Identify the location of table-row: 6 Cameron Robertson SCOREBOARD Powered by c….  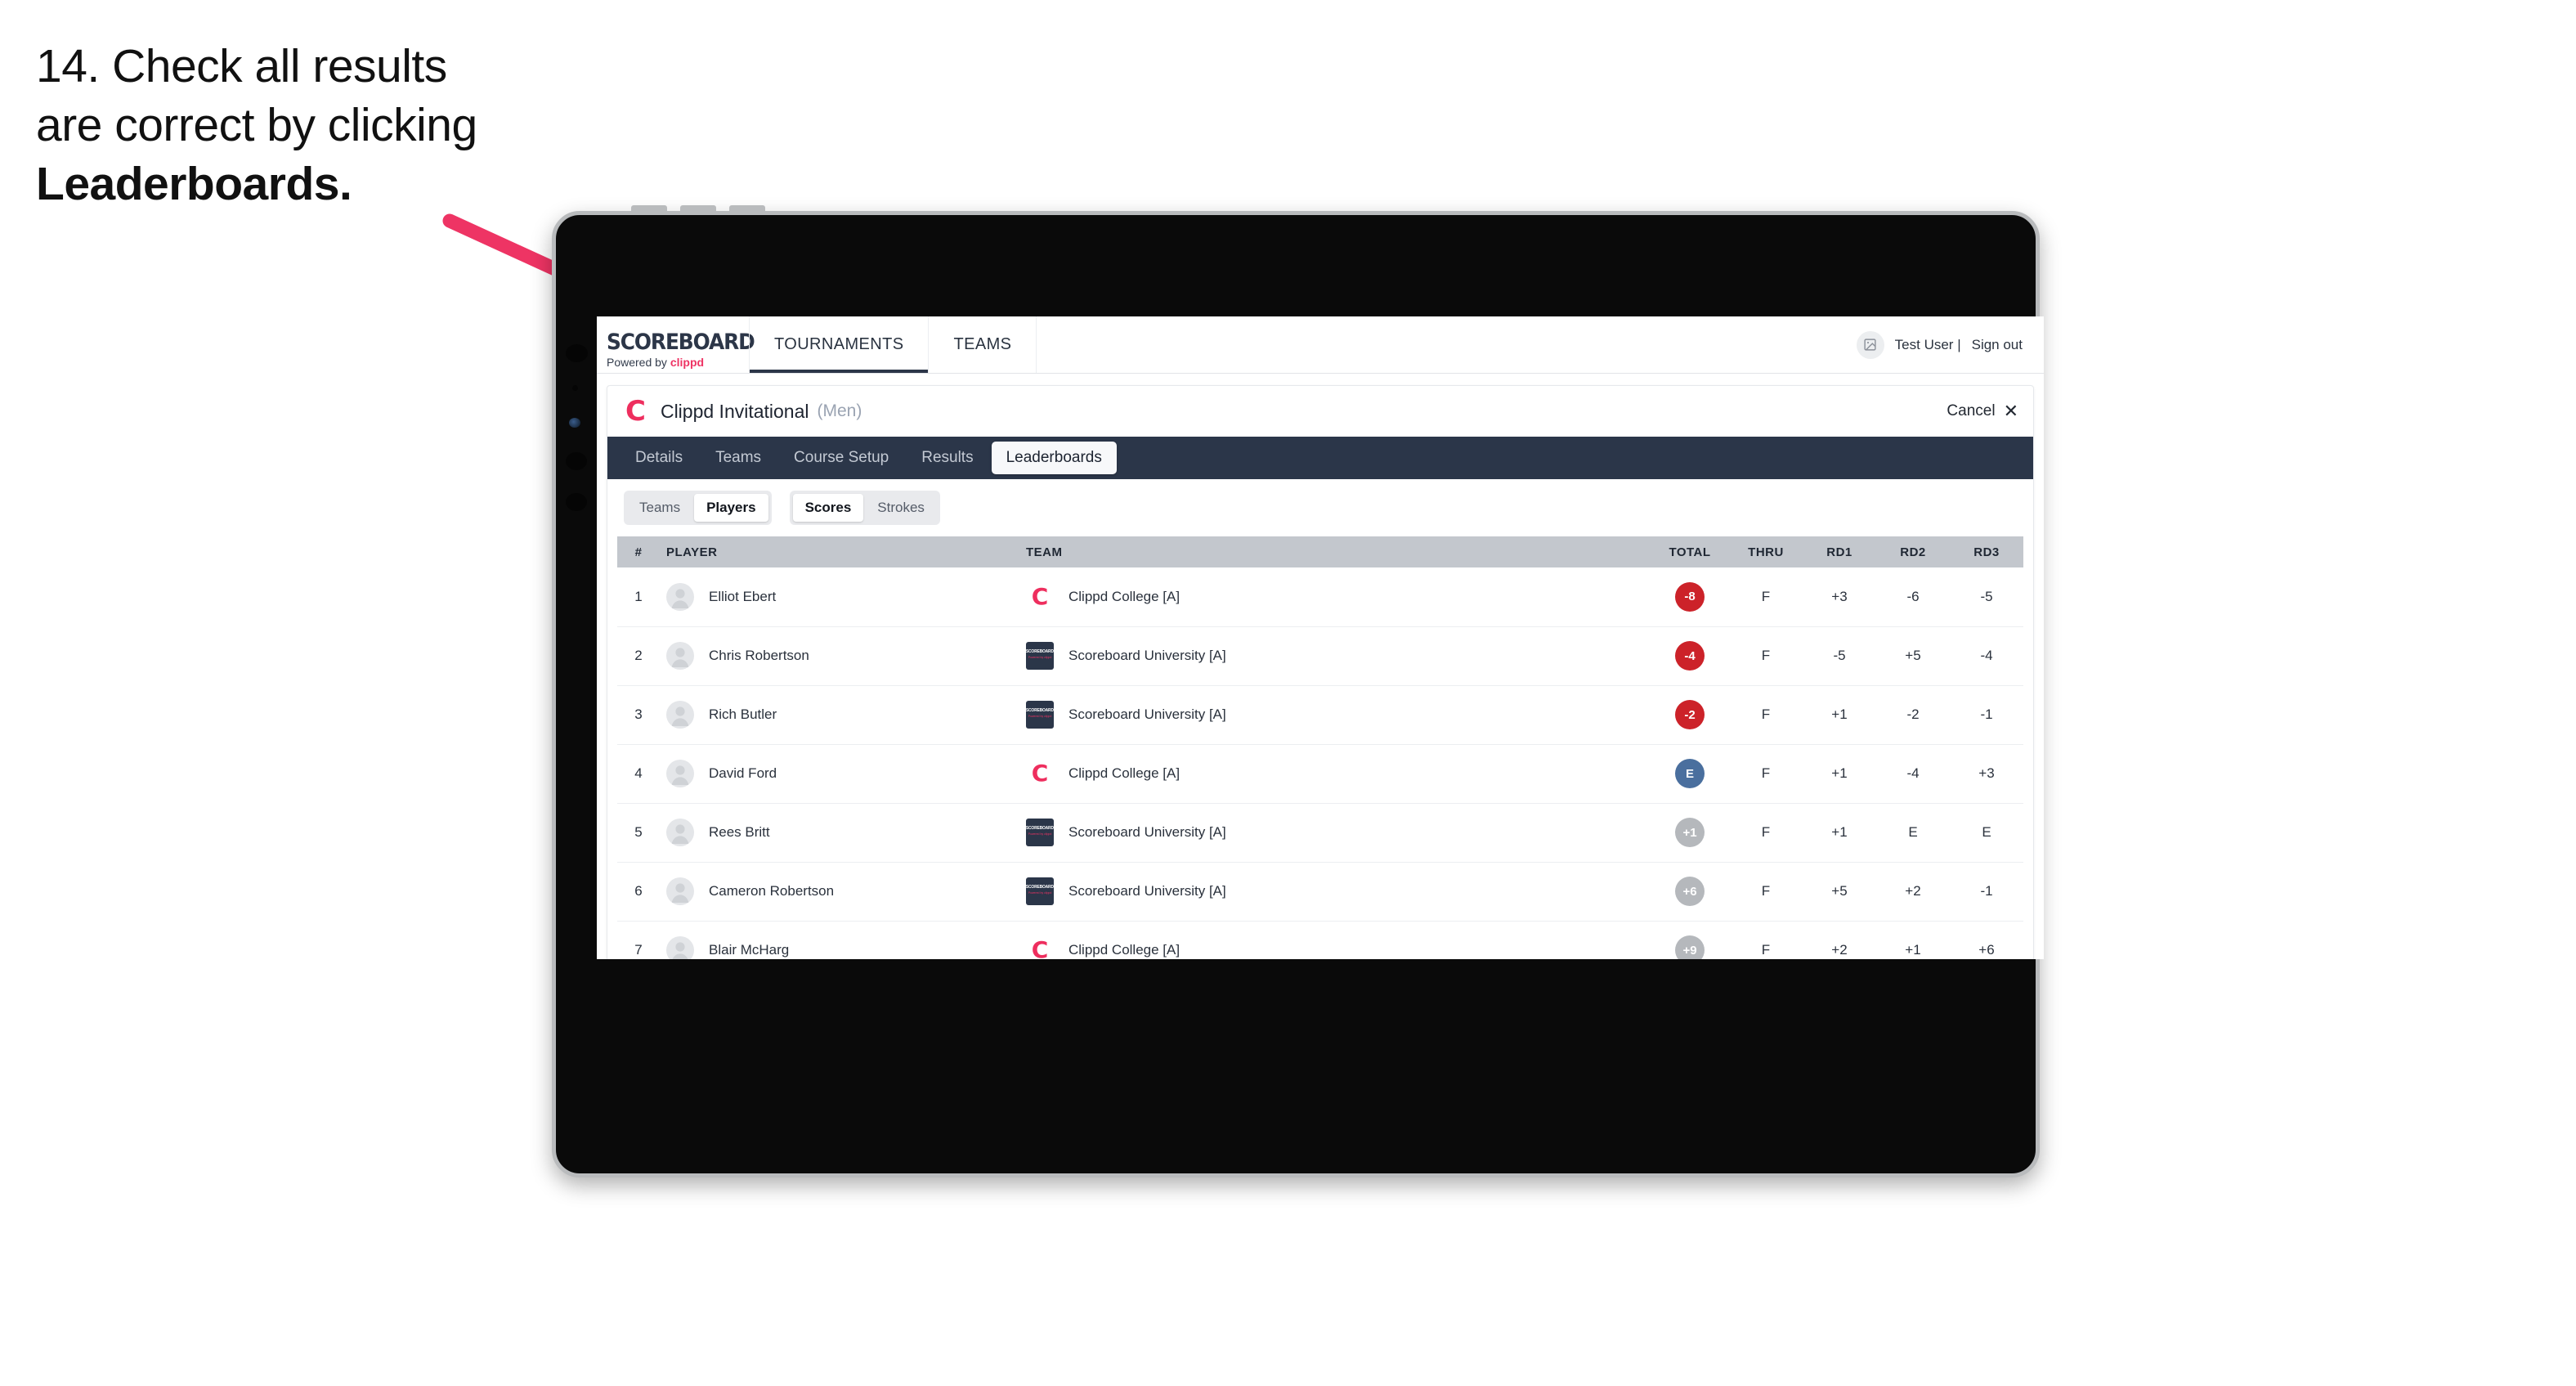
(1320, 892).